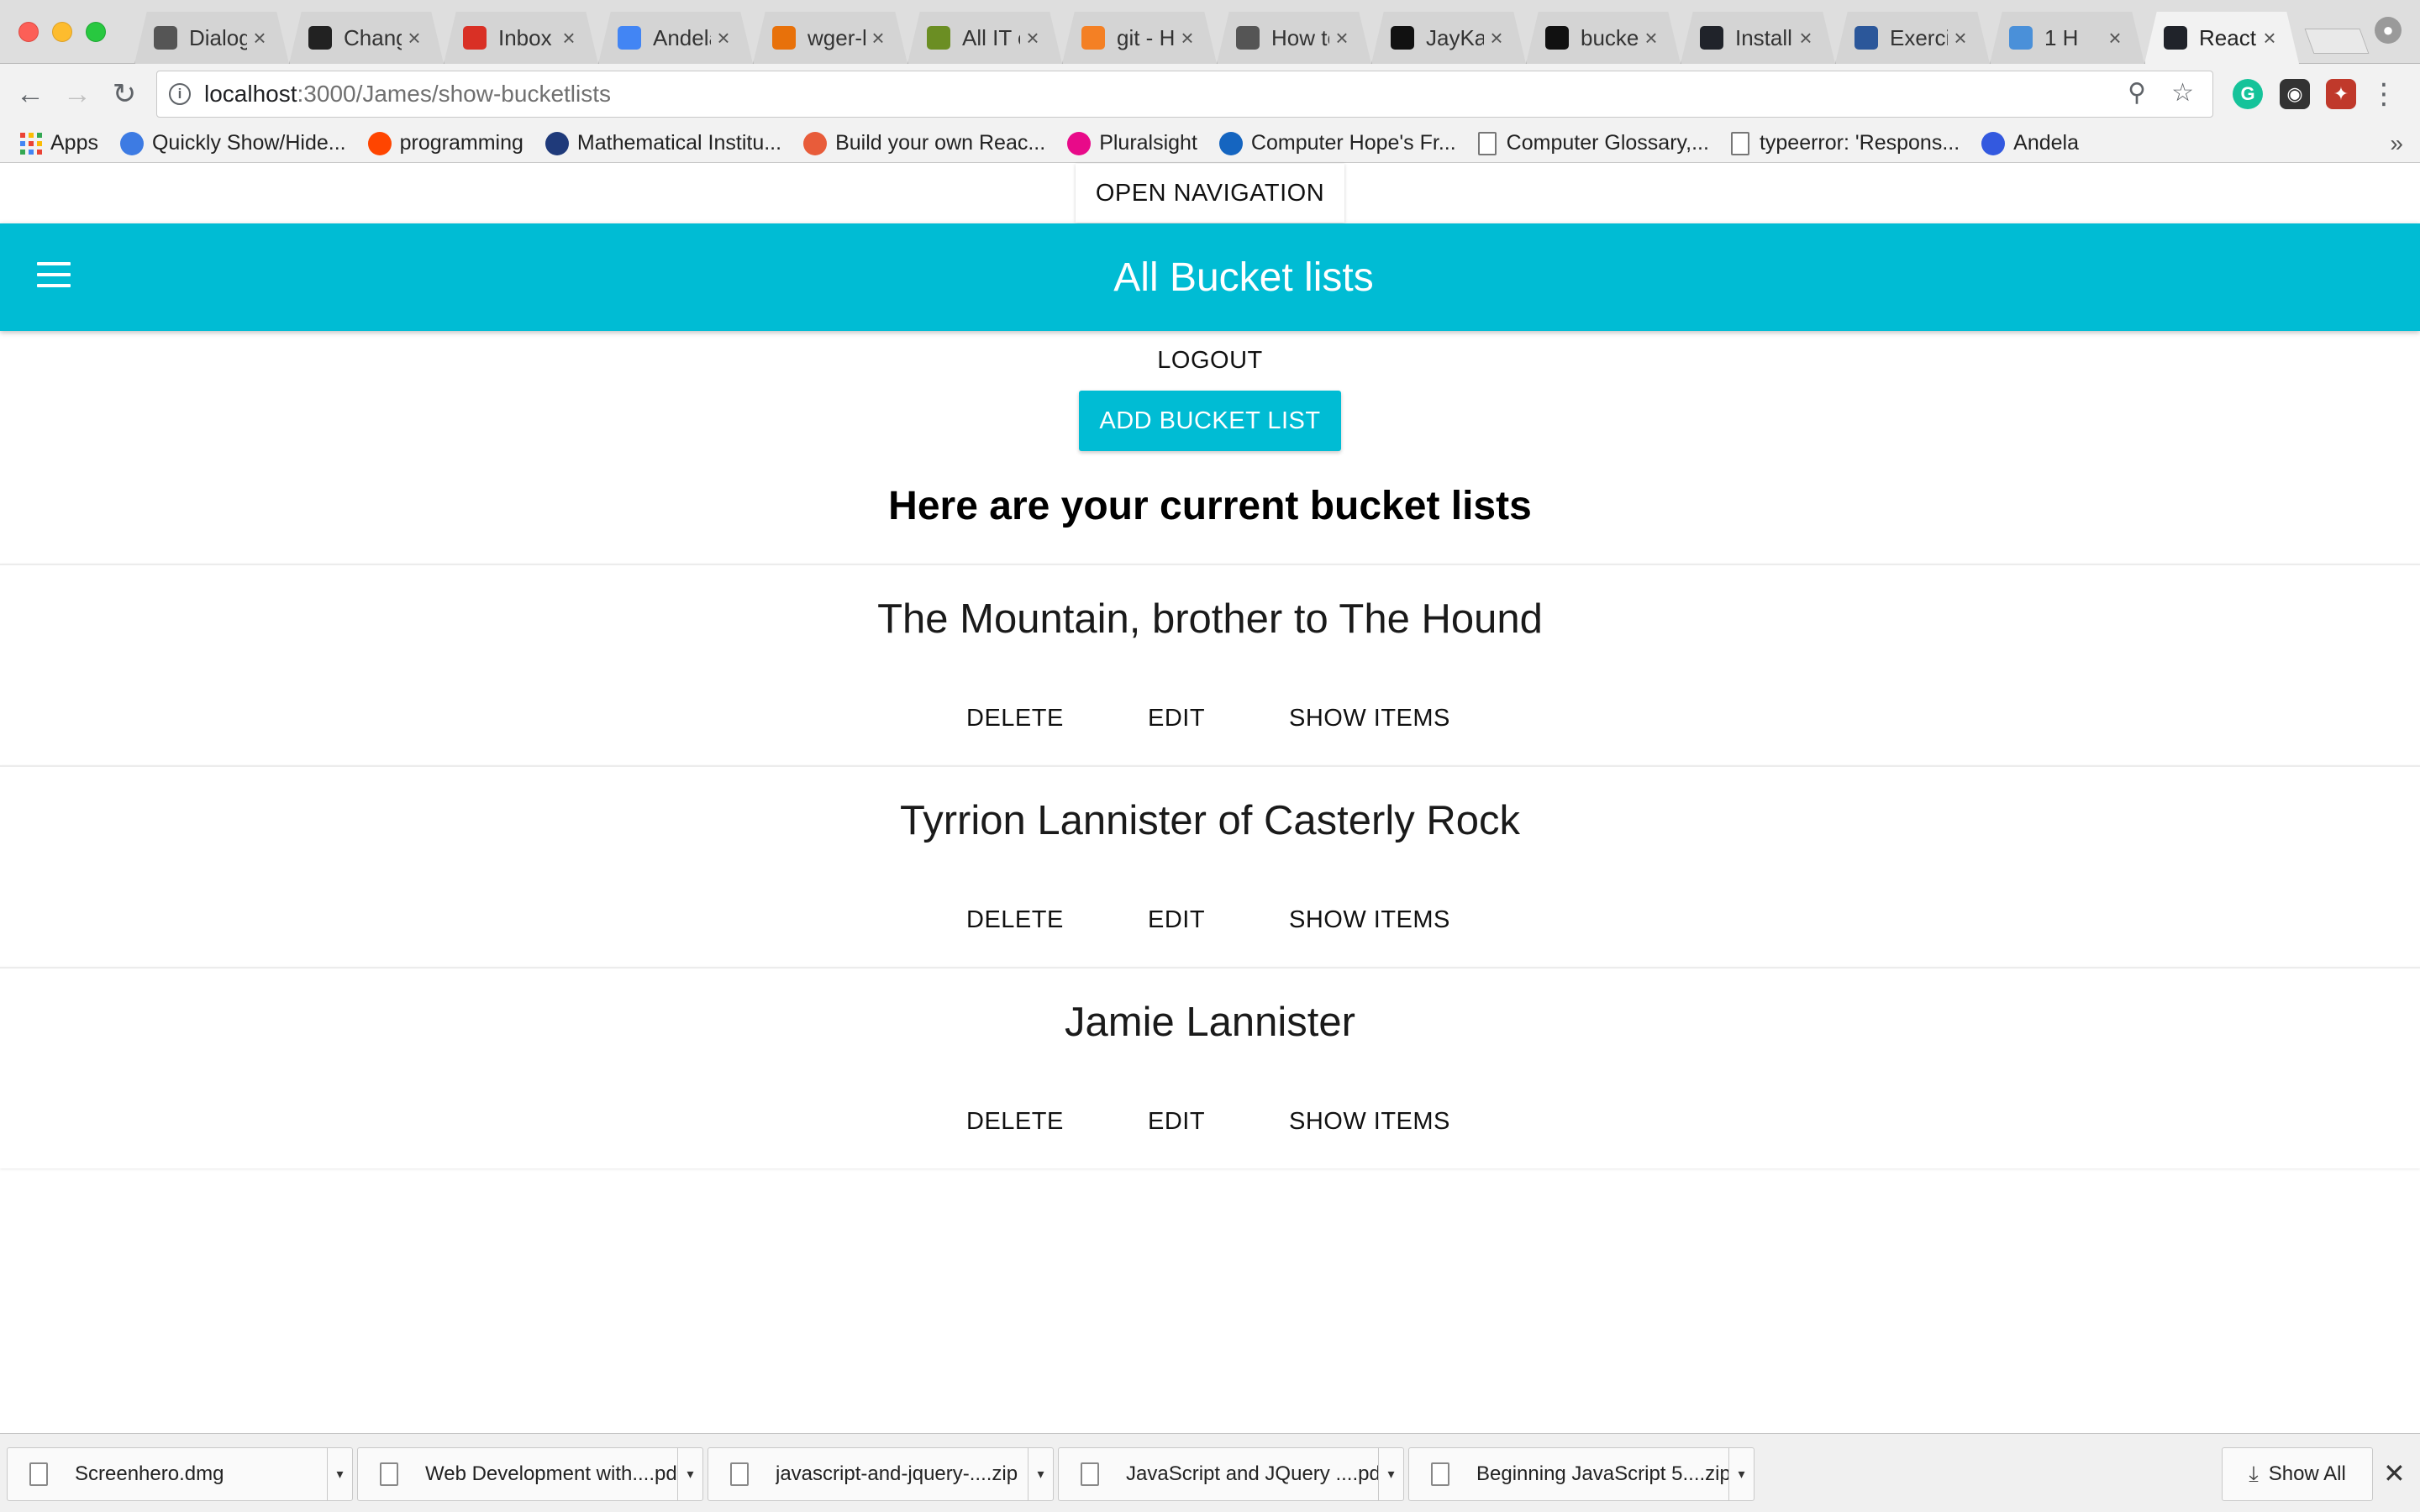  What do you see at coordinates (218, 37) in the screenshot?
I see `tab-title: Dialog` at bounding box center [218, 37].